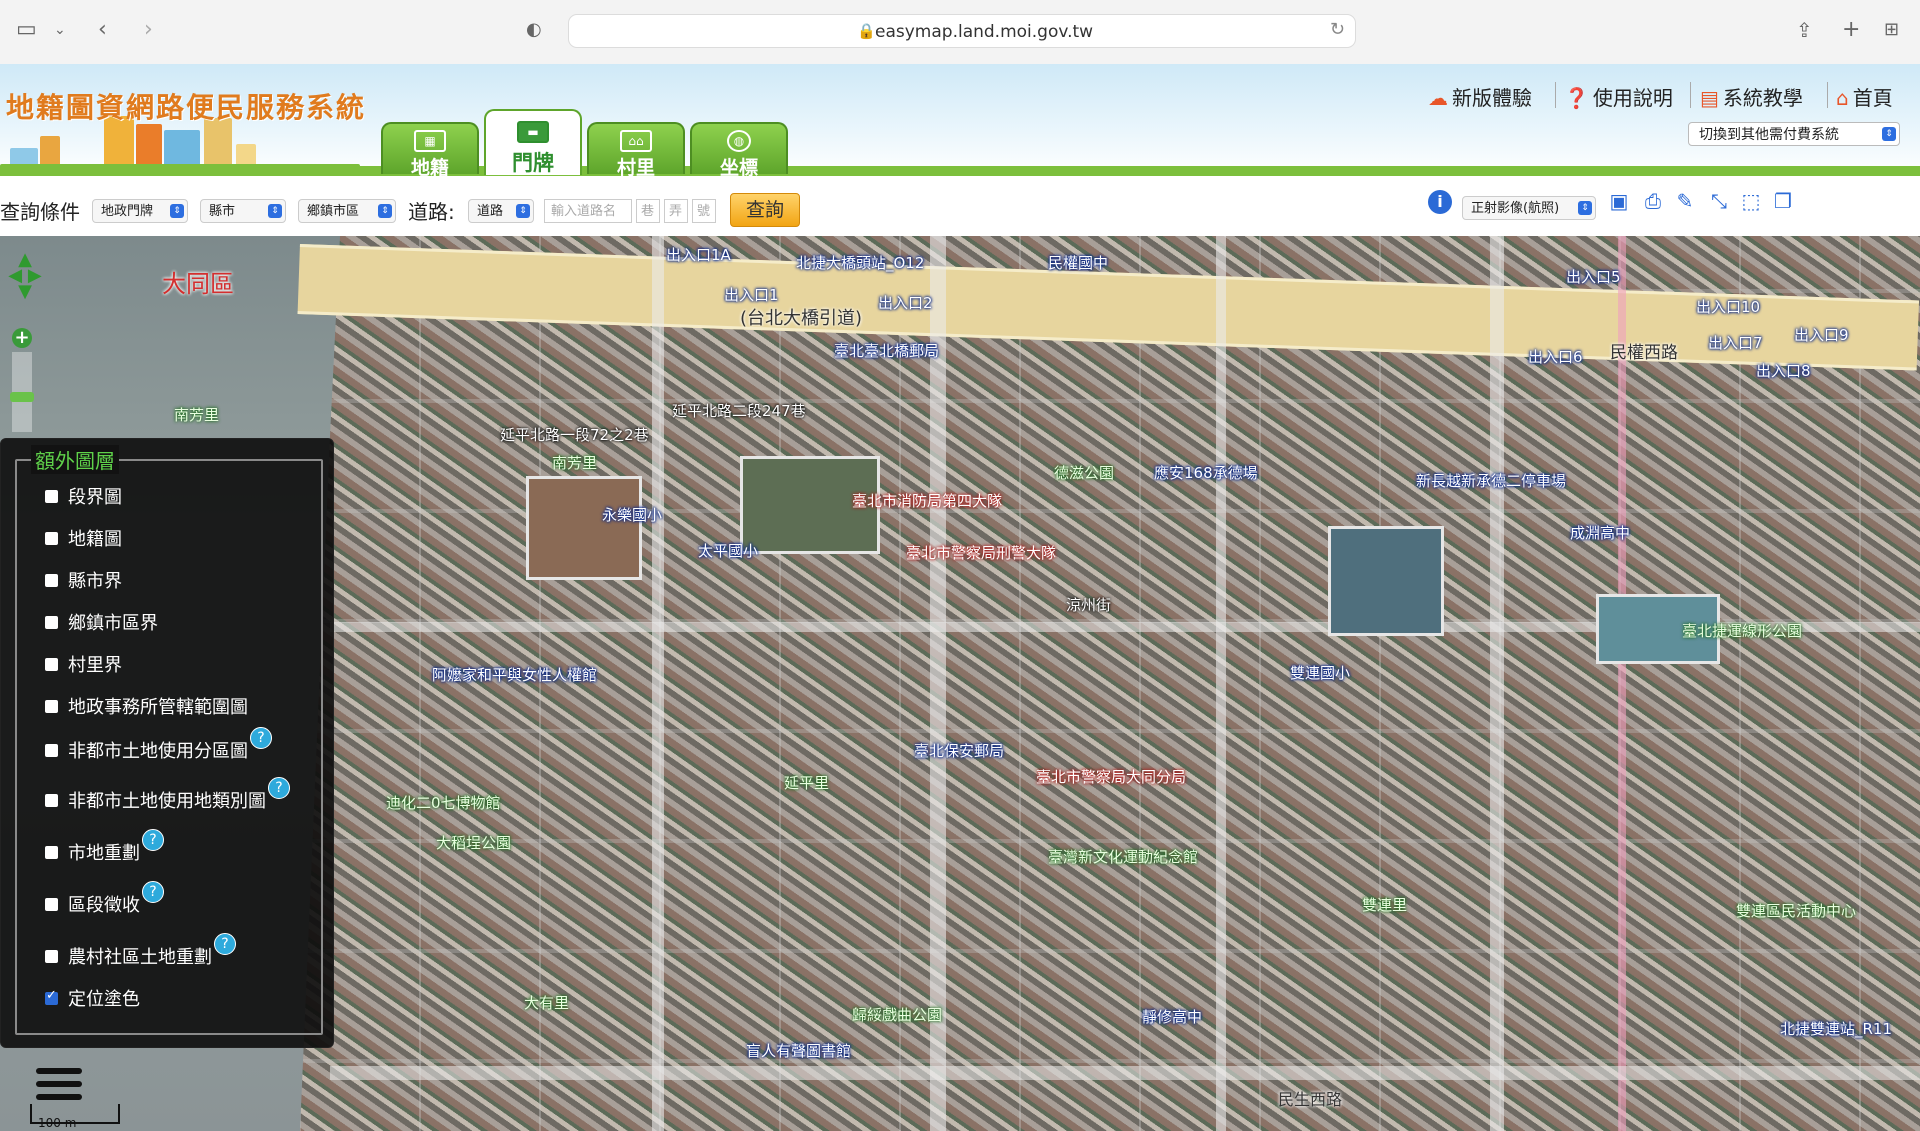 The width and height of the screenshot is (1920, 1131). I want to click on village-label: 南芳里, so click(197, 415).